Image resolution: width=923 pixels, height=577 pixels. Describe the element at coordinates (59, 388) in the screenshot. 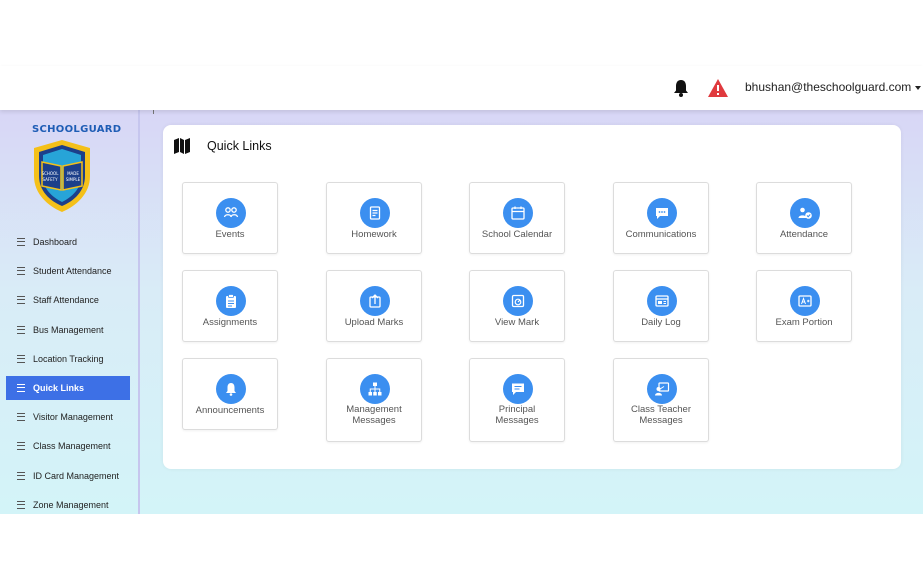

I see `sidebar-item-label: Quick Links` at that location.